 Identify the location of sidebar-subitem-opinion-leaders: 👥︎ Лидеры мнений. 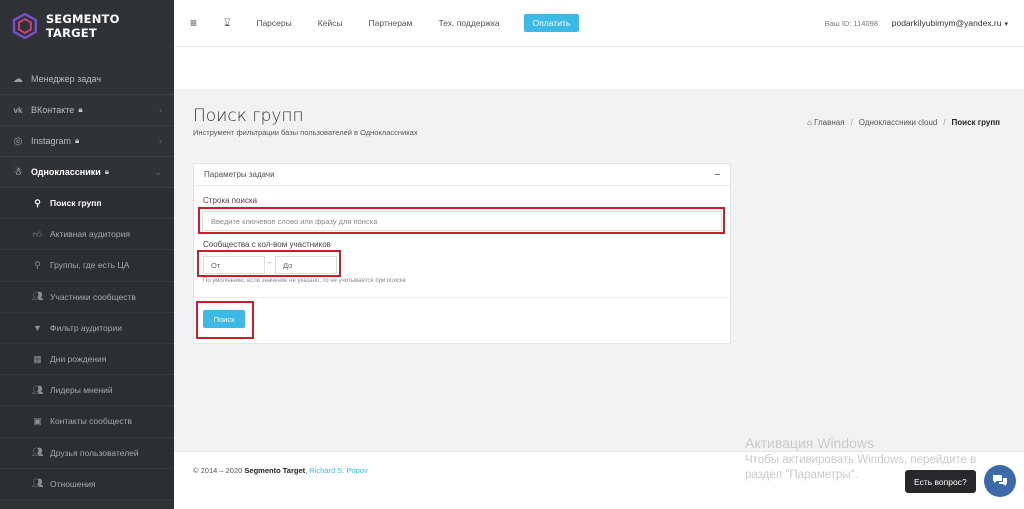
(87, 391).